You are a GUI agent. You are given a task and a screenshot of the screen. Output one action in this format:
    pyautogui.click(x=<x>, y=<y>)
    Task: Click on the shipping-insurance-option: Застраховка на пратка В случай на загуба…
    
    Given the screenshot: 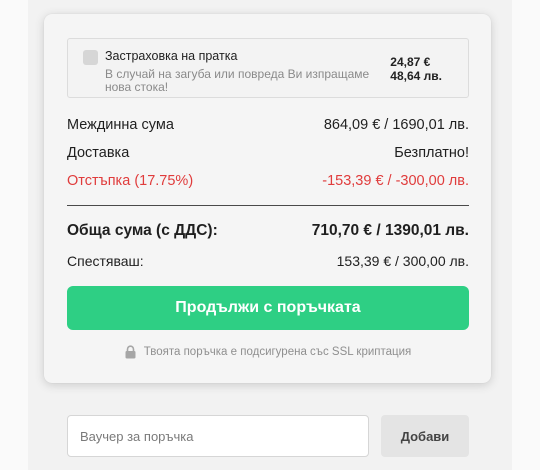 What is the action you would take?
    pyautogui.click(x=268, y=68)
    